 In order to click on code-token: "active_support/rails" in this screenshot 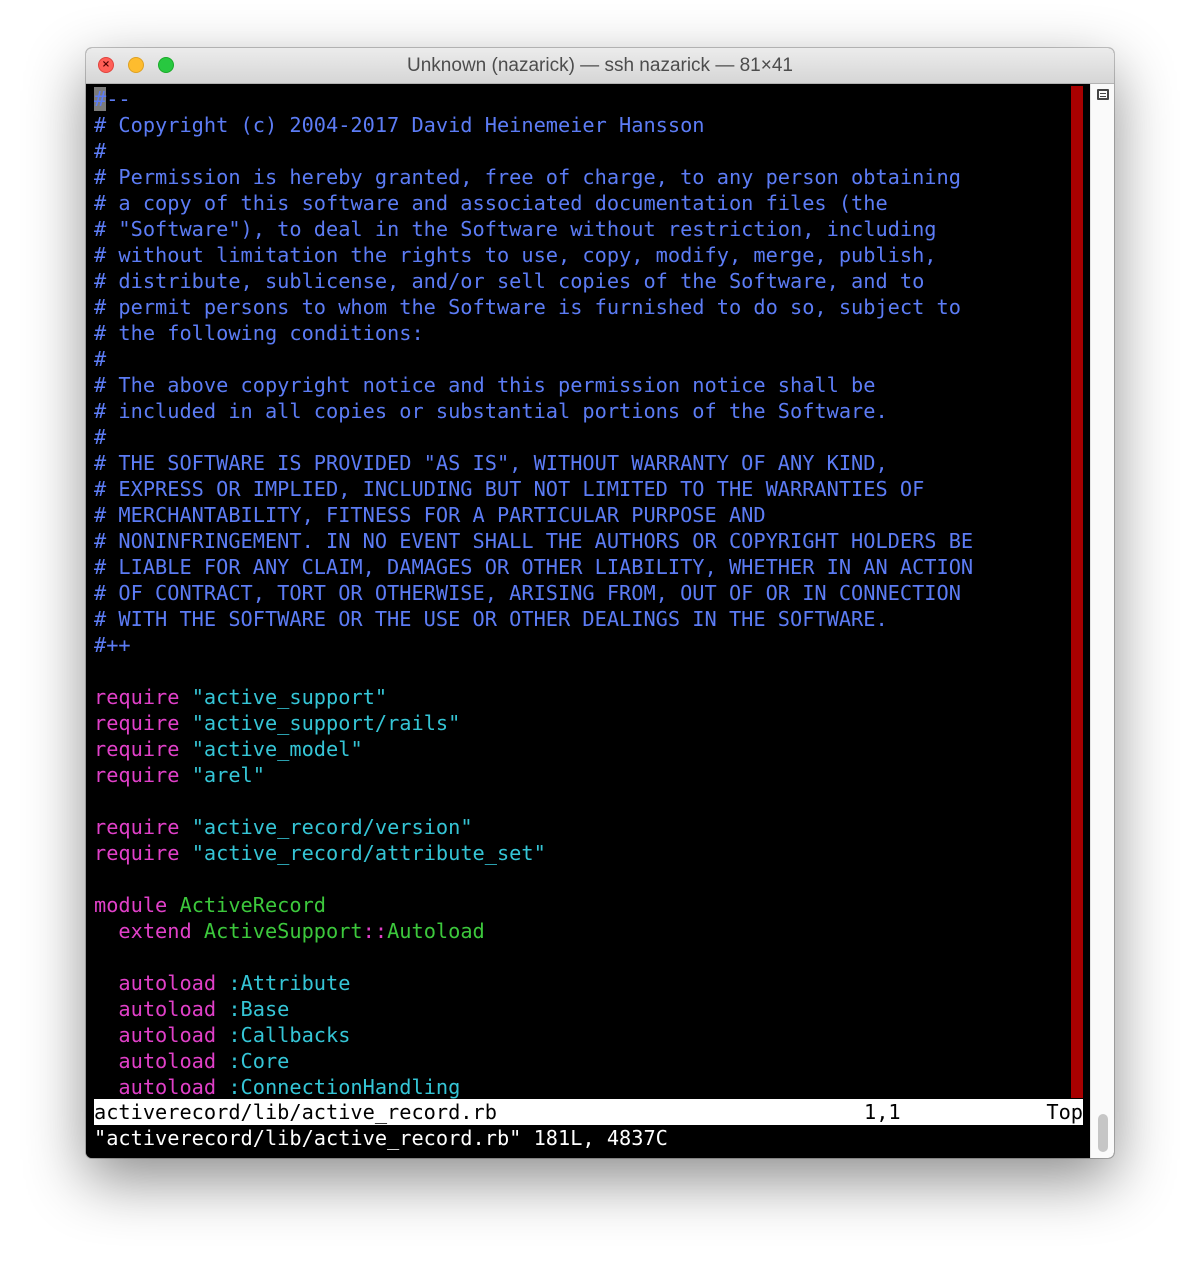, I will do `click(326, 723)`.